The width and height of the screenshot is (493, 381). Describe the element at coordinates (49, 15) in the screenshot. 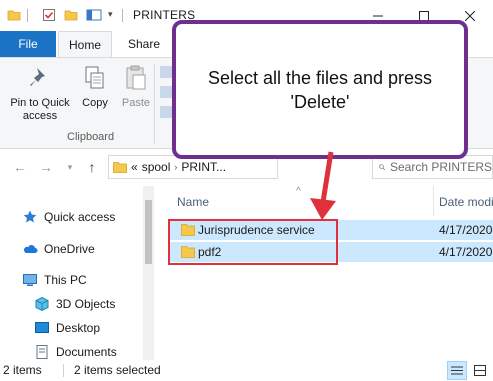

I see `properties-icon` at that location.